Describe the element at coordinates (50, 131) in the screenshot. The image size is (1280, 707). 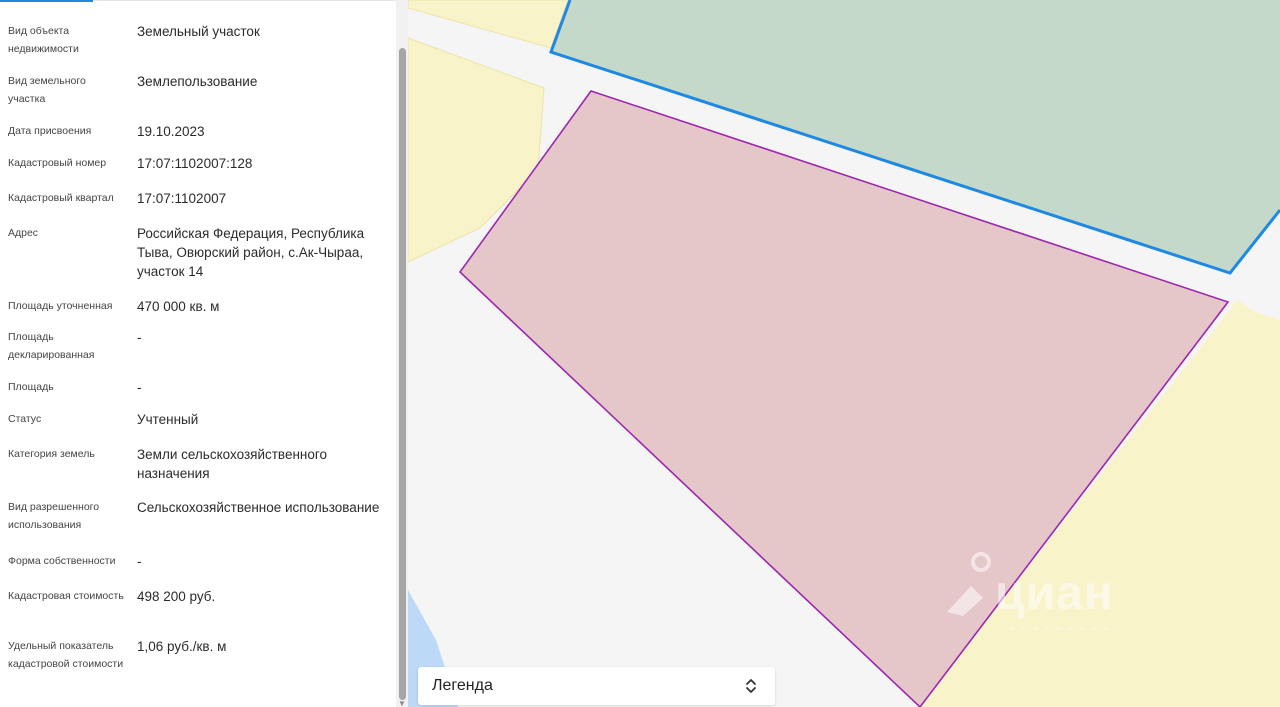
I see `prop-label: Дата присвоения` at that location.